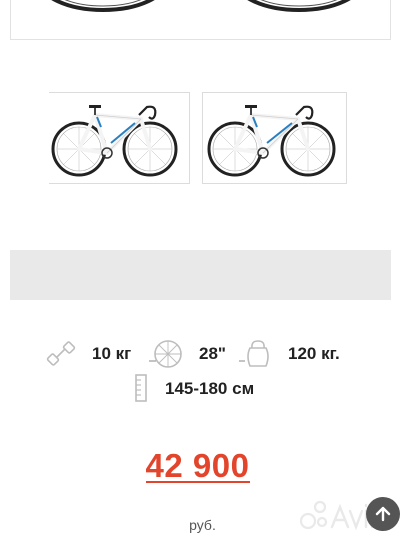 The image size is (405, 540). I want to click on bicycle-wheels-image, so click(201, 6).